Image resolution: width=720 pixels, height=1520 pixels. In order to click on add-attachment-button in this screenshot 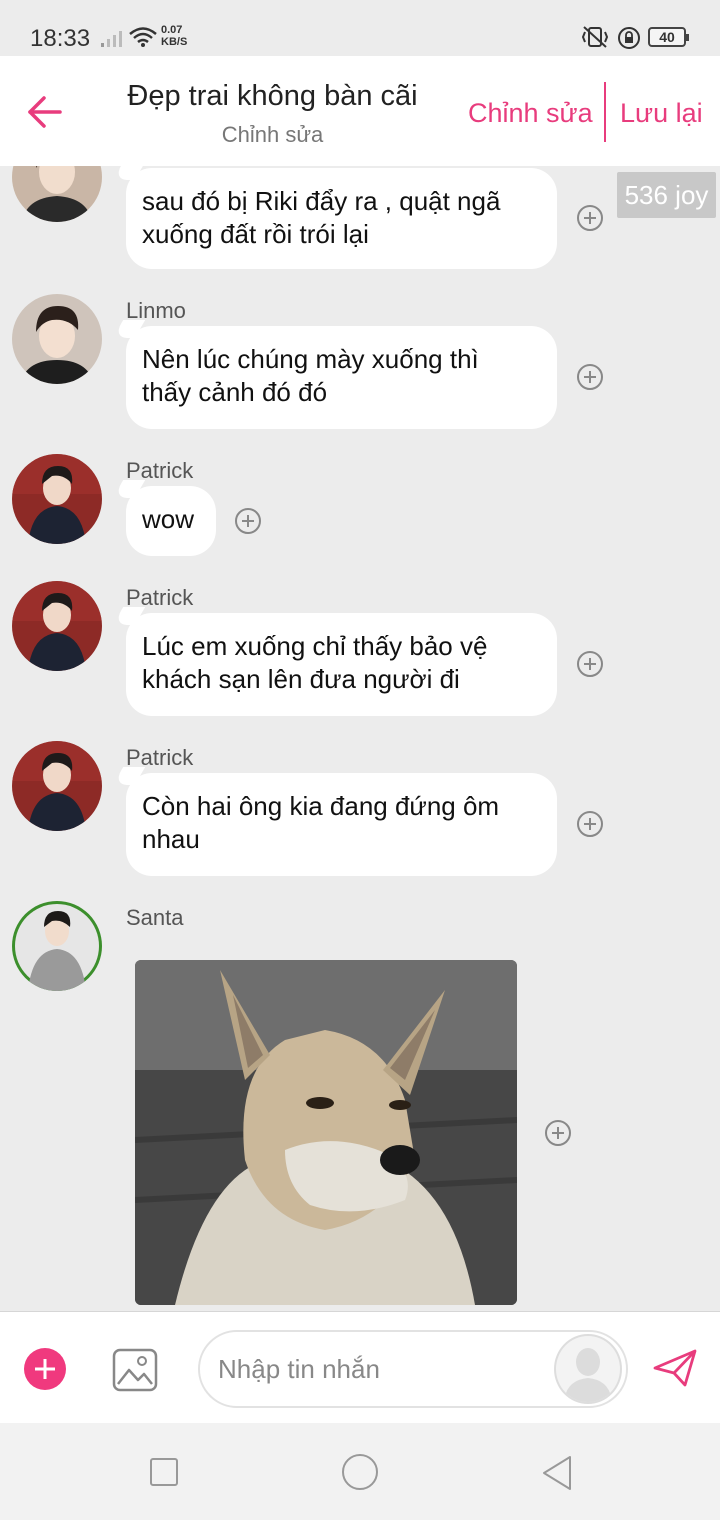, I will do `click(45, 1369)`.